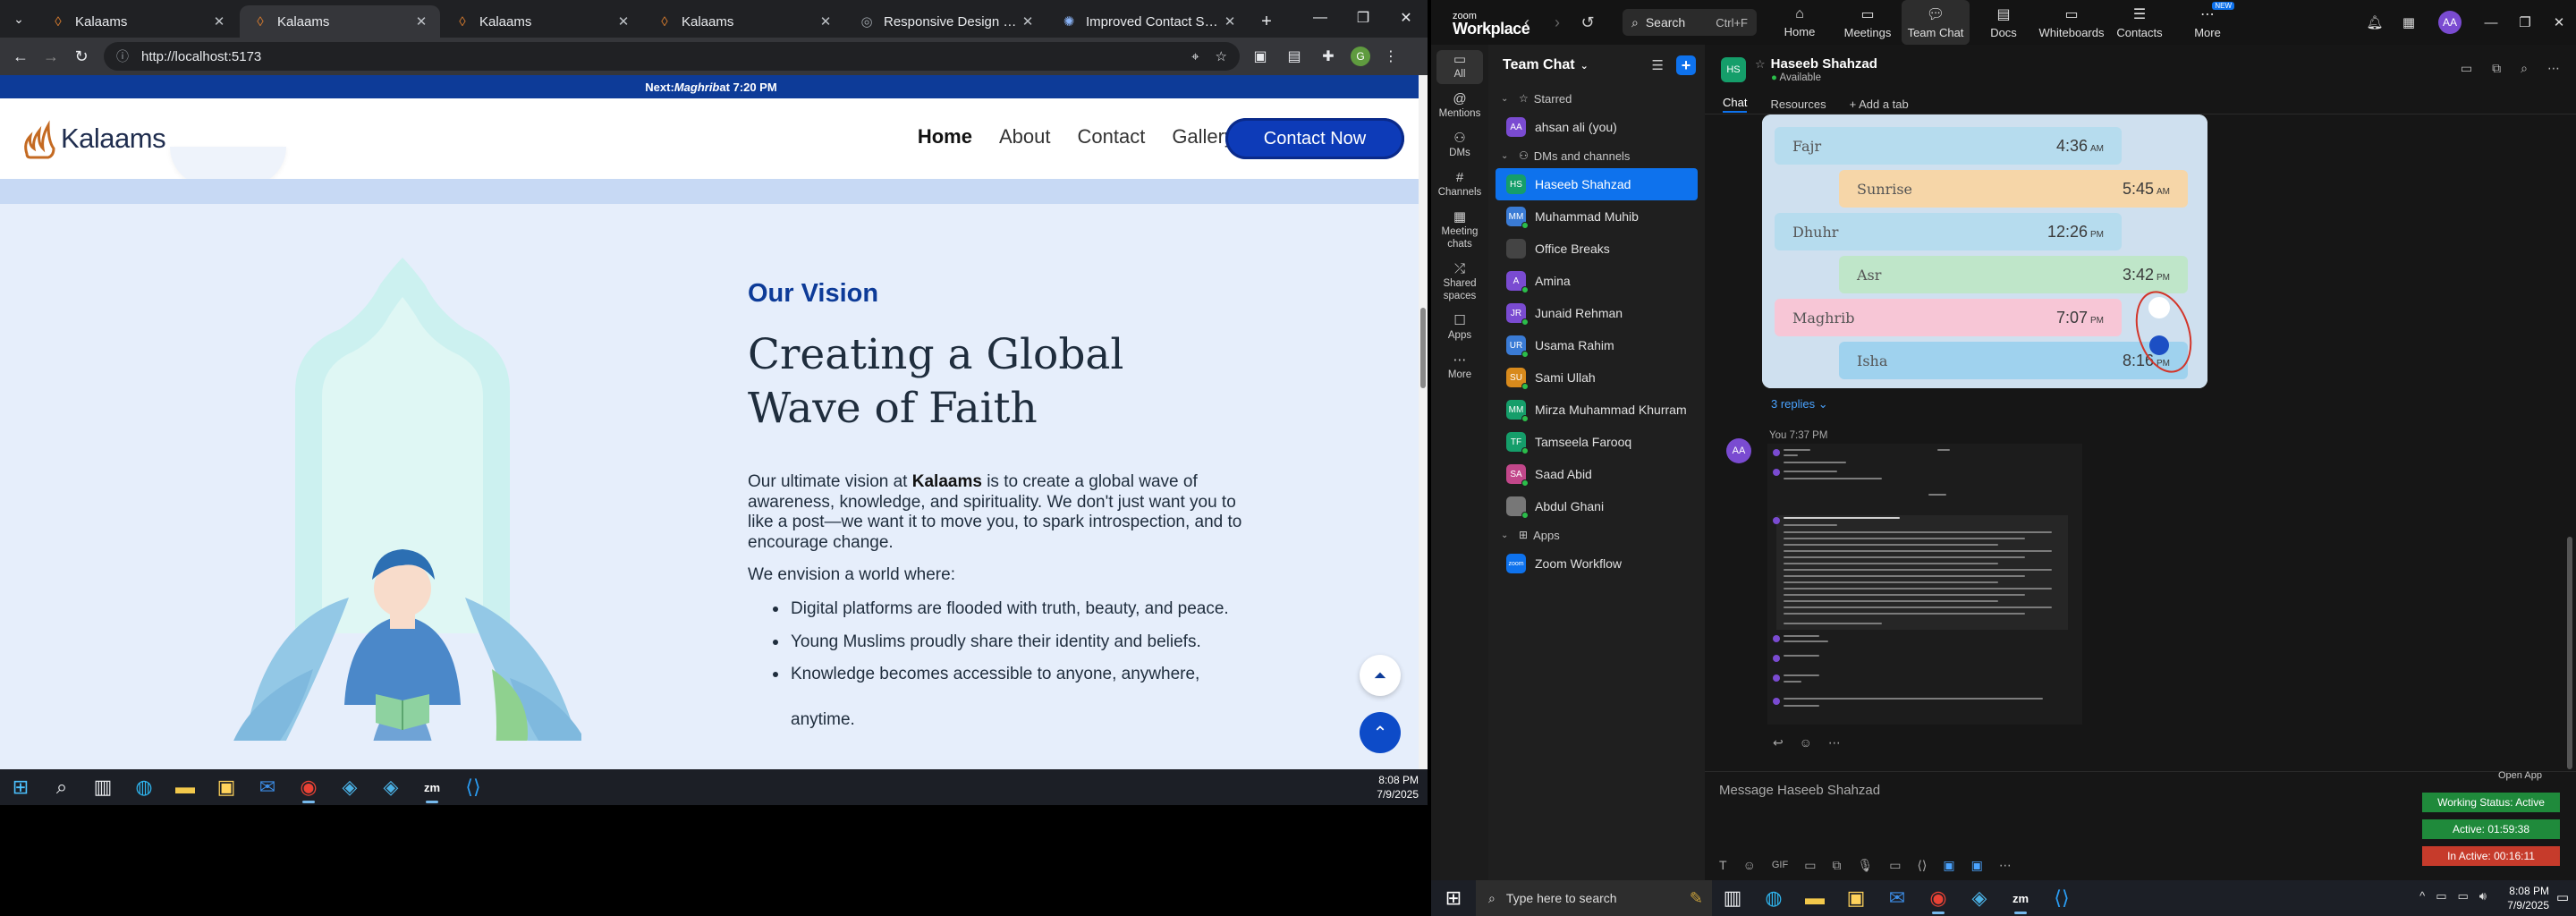 This screenshot has width=2576, height=916. I want to click on rail-shared-spaces: ⤮ Shared spaces, so click(1459, 282).